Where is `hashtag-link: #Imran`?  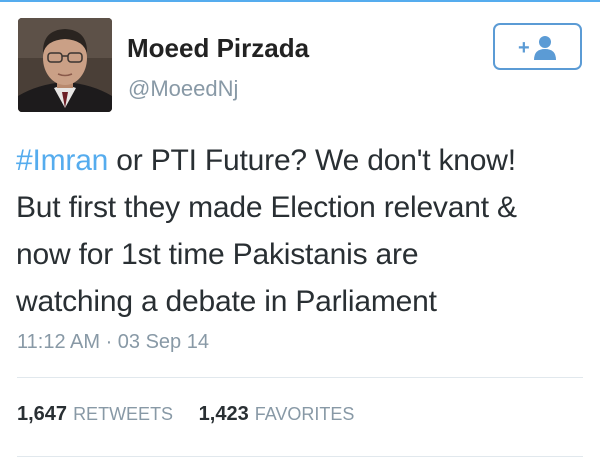
hashtag-link: #Imran is located at coordinates (62, 160).